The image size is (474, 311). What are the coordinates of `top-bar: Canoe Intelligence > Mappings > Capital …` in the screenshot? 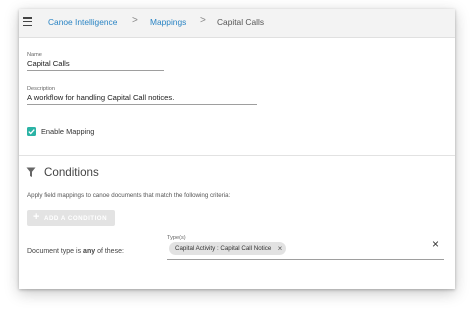 It's located at (237, 23).